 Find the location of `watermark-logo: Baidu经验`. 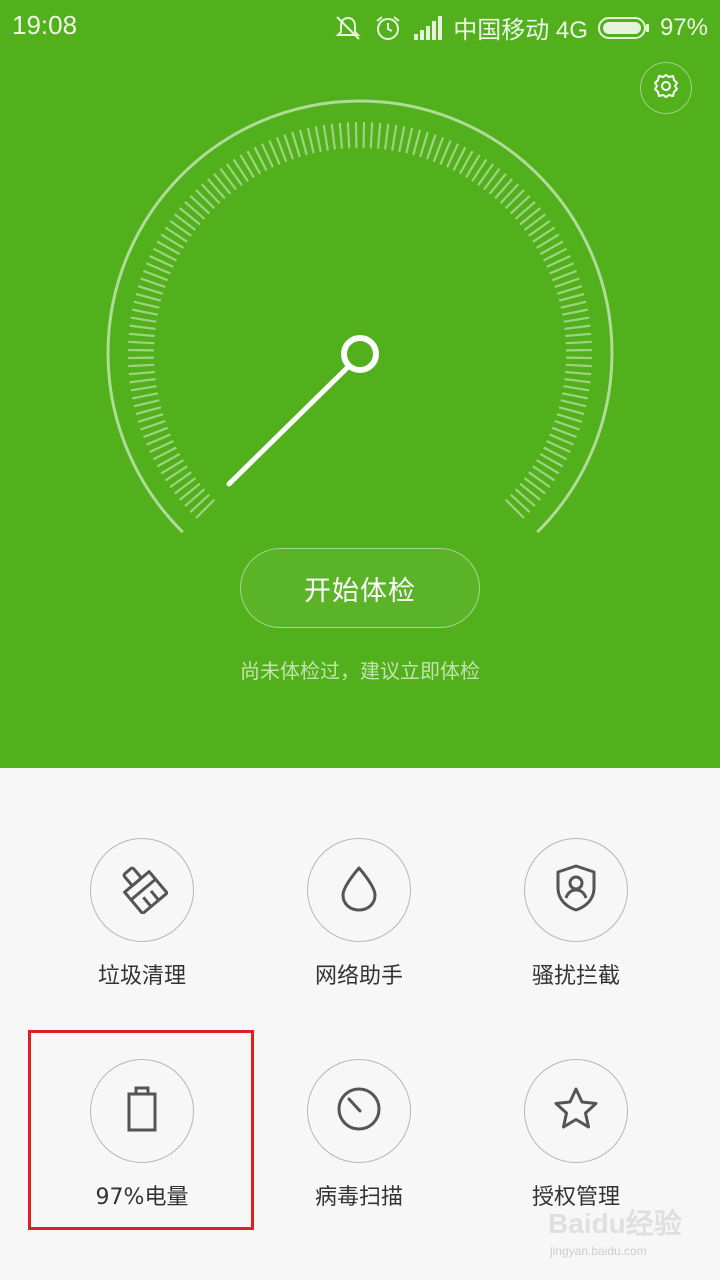

watermark-logo: Baidu经验 is located at coordinates (615, 1223).